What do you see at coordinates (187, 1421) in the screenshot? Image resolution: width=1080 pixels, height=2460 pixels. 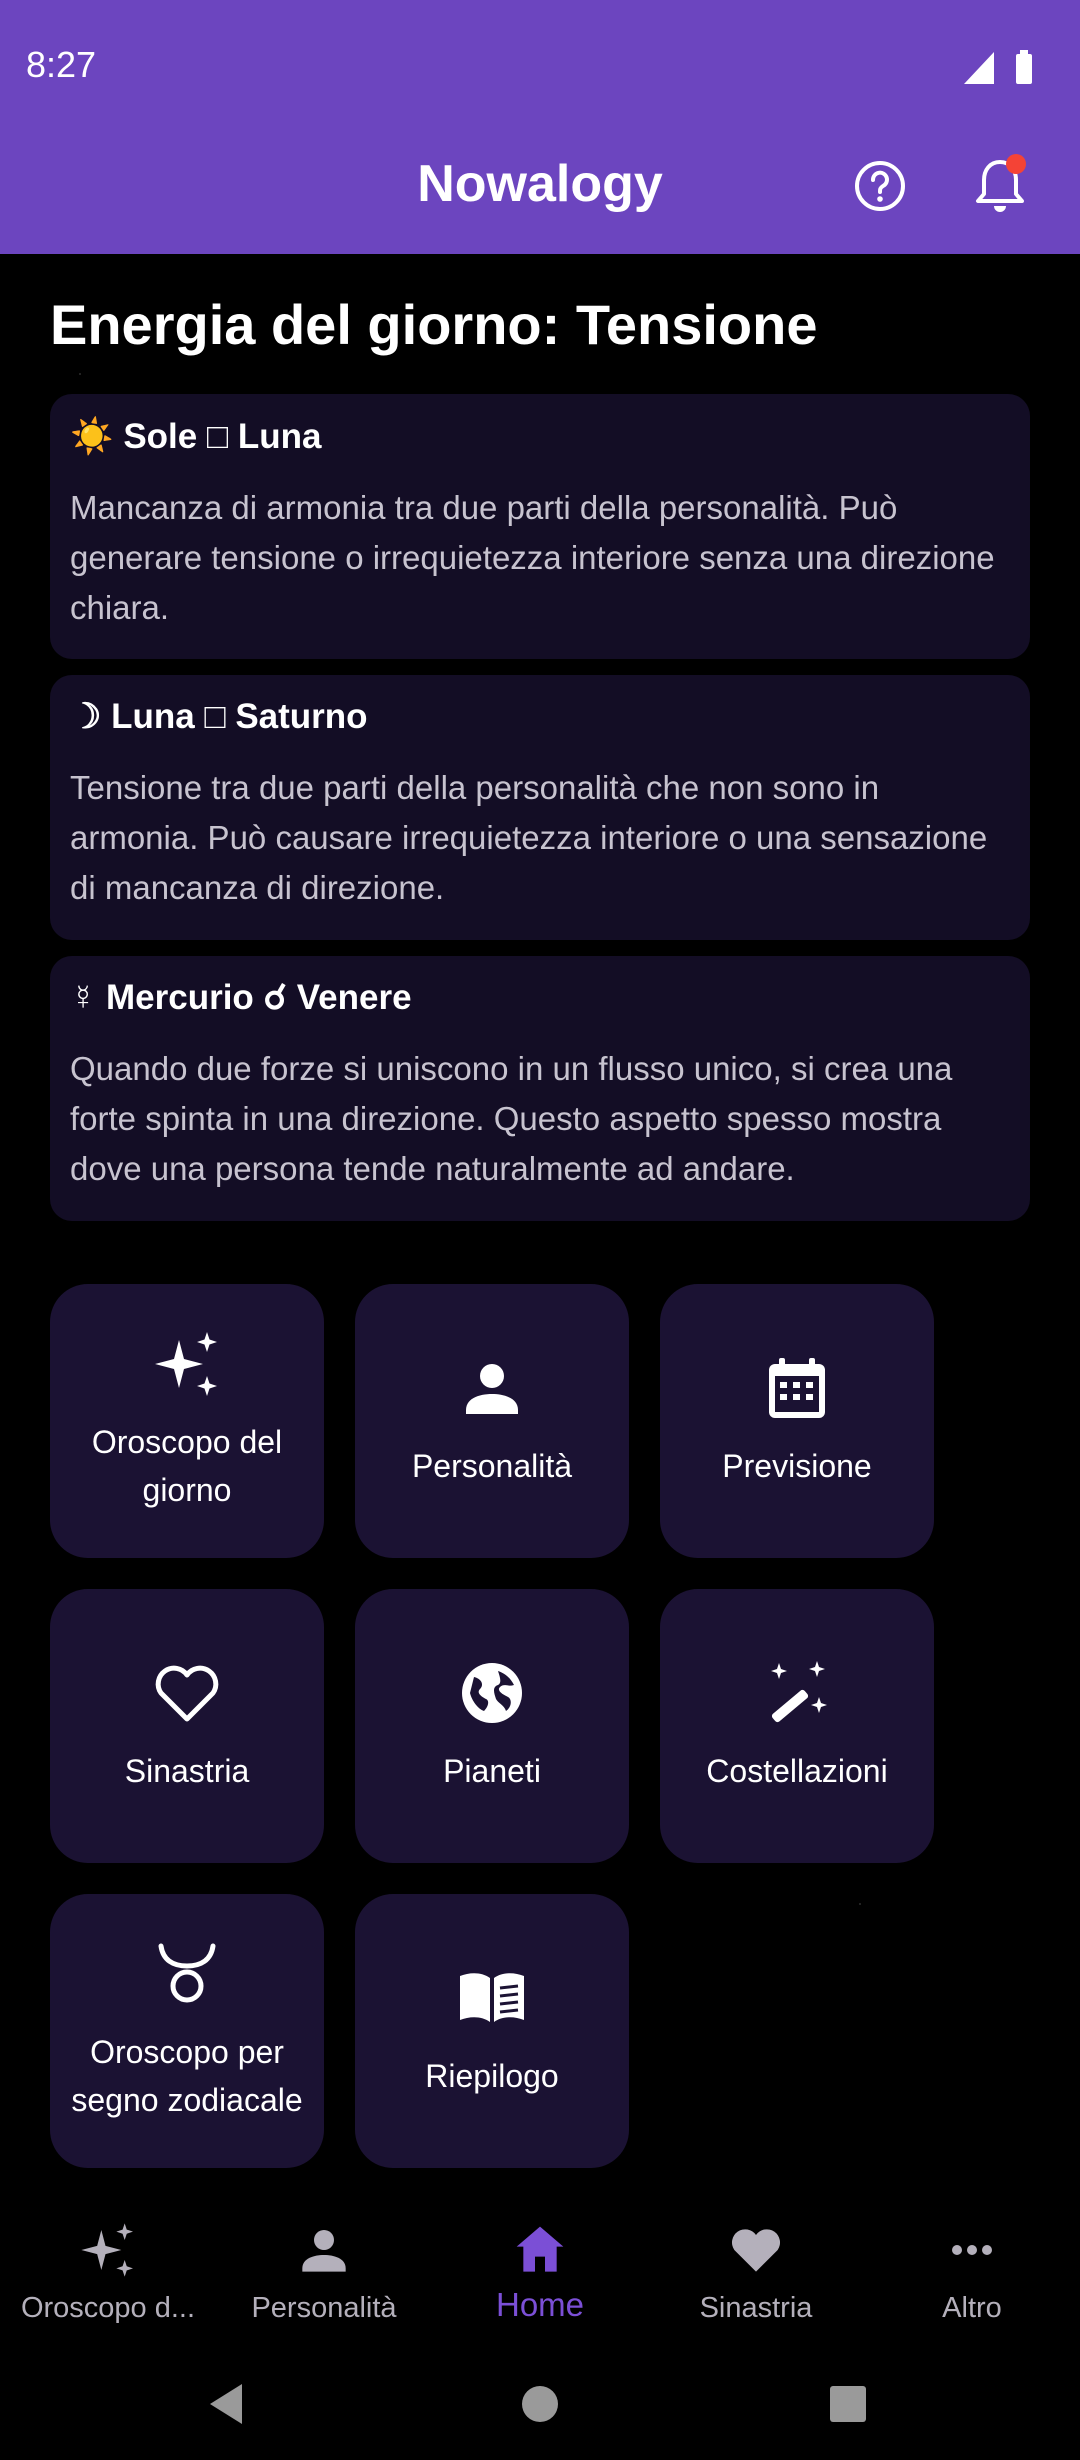 I see `tile-daily-horoscope: Oroscopo del giorno` at bounding box center [187, 1421].